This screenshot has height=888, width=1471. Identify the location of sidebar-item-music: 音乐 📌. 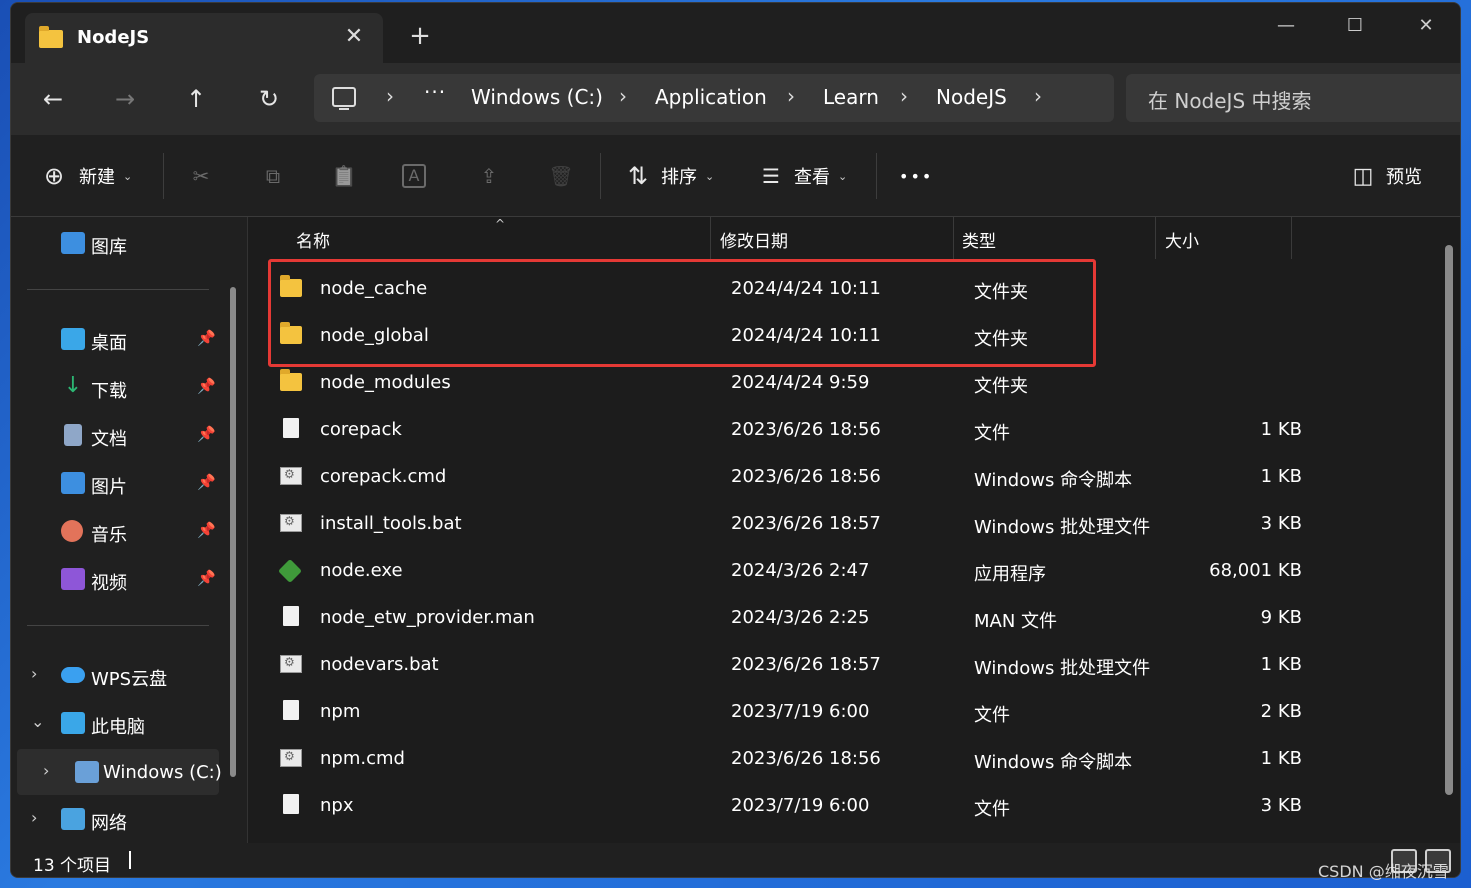
(120, 531).